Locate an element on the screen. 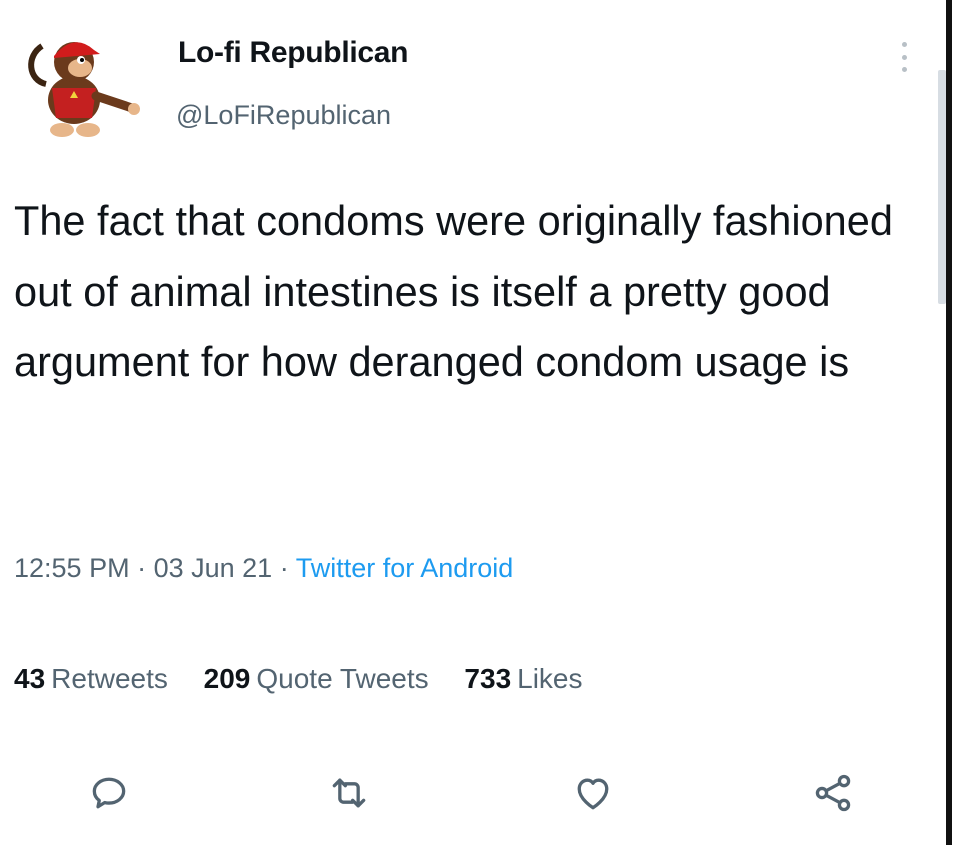 The height and width of the screenshot is (845, 958). reply-button is located at coordinates (109, 793).